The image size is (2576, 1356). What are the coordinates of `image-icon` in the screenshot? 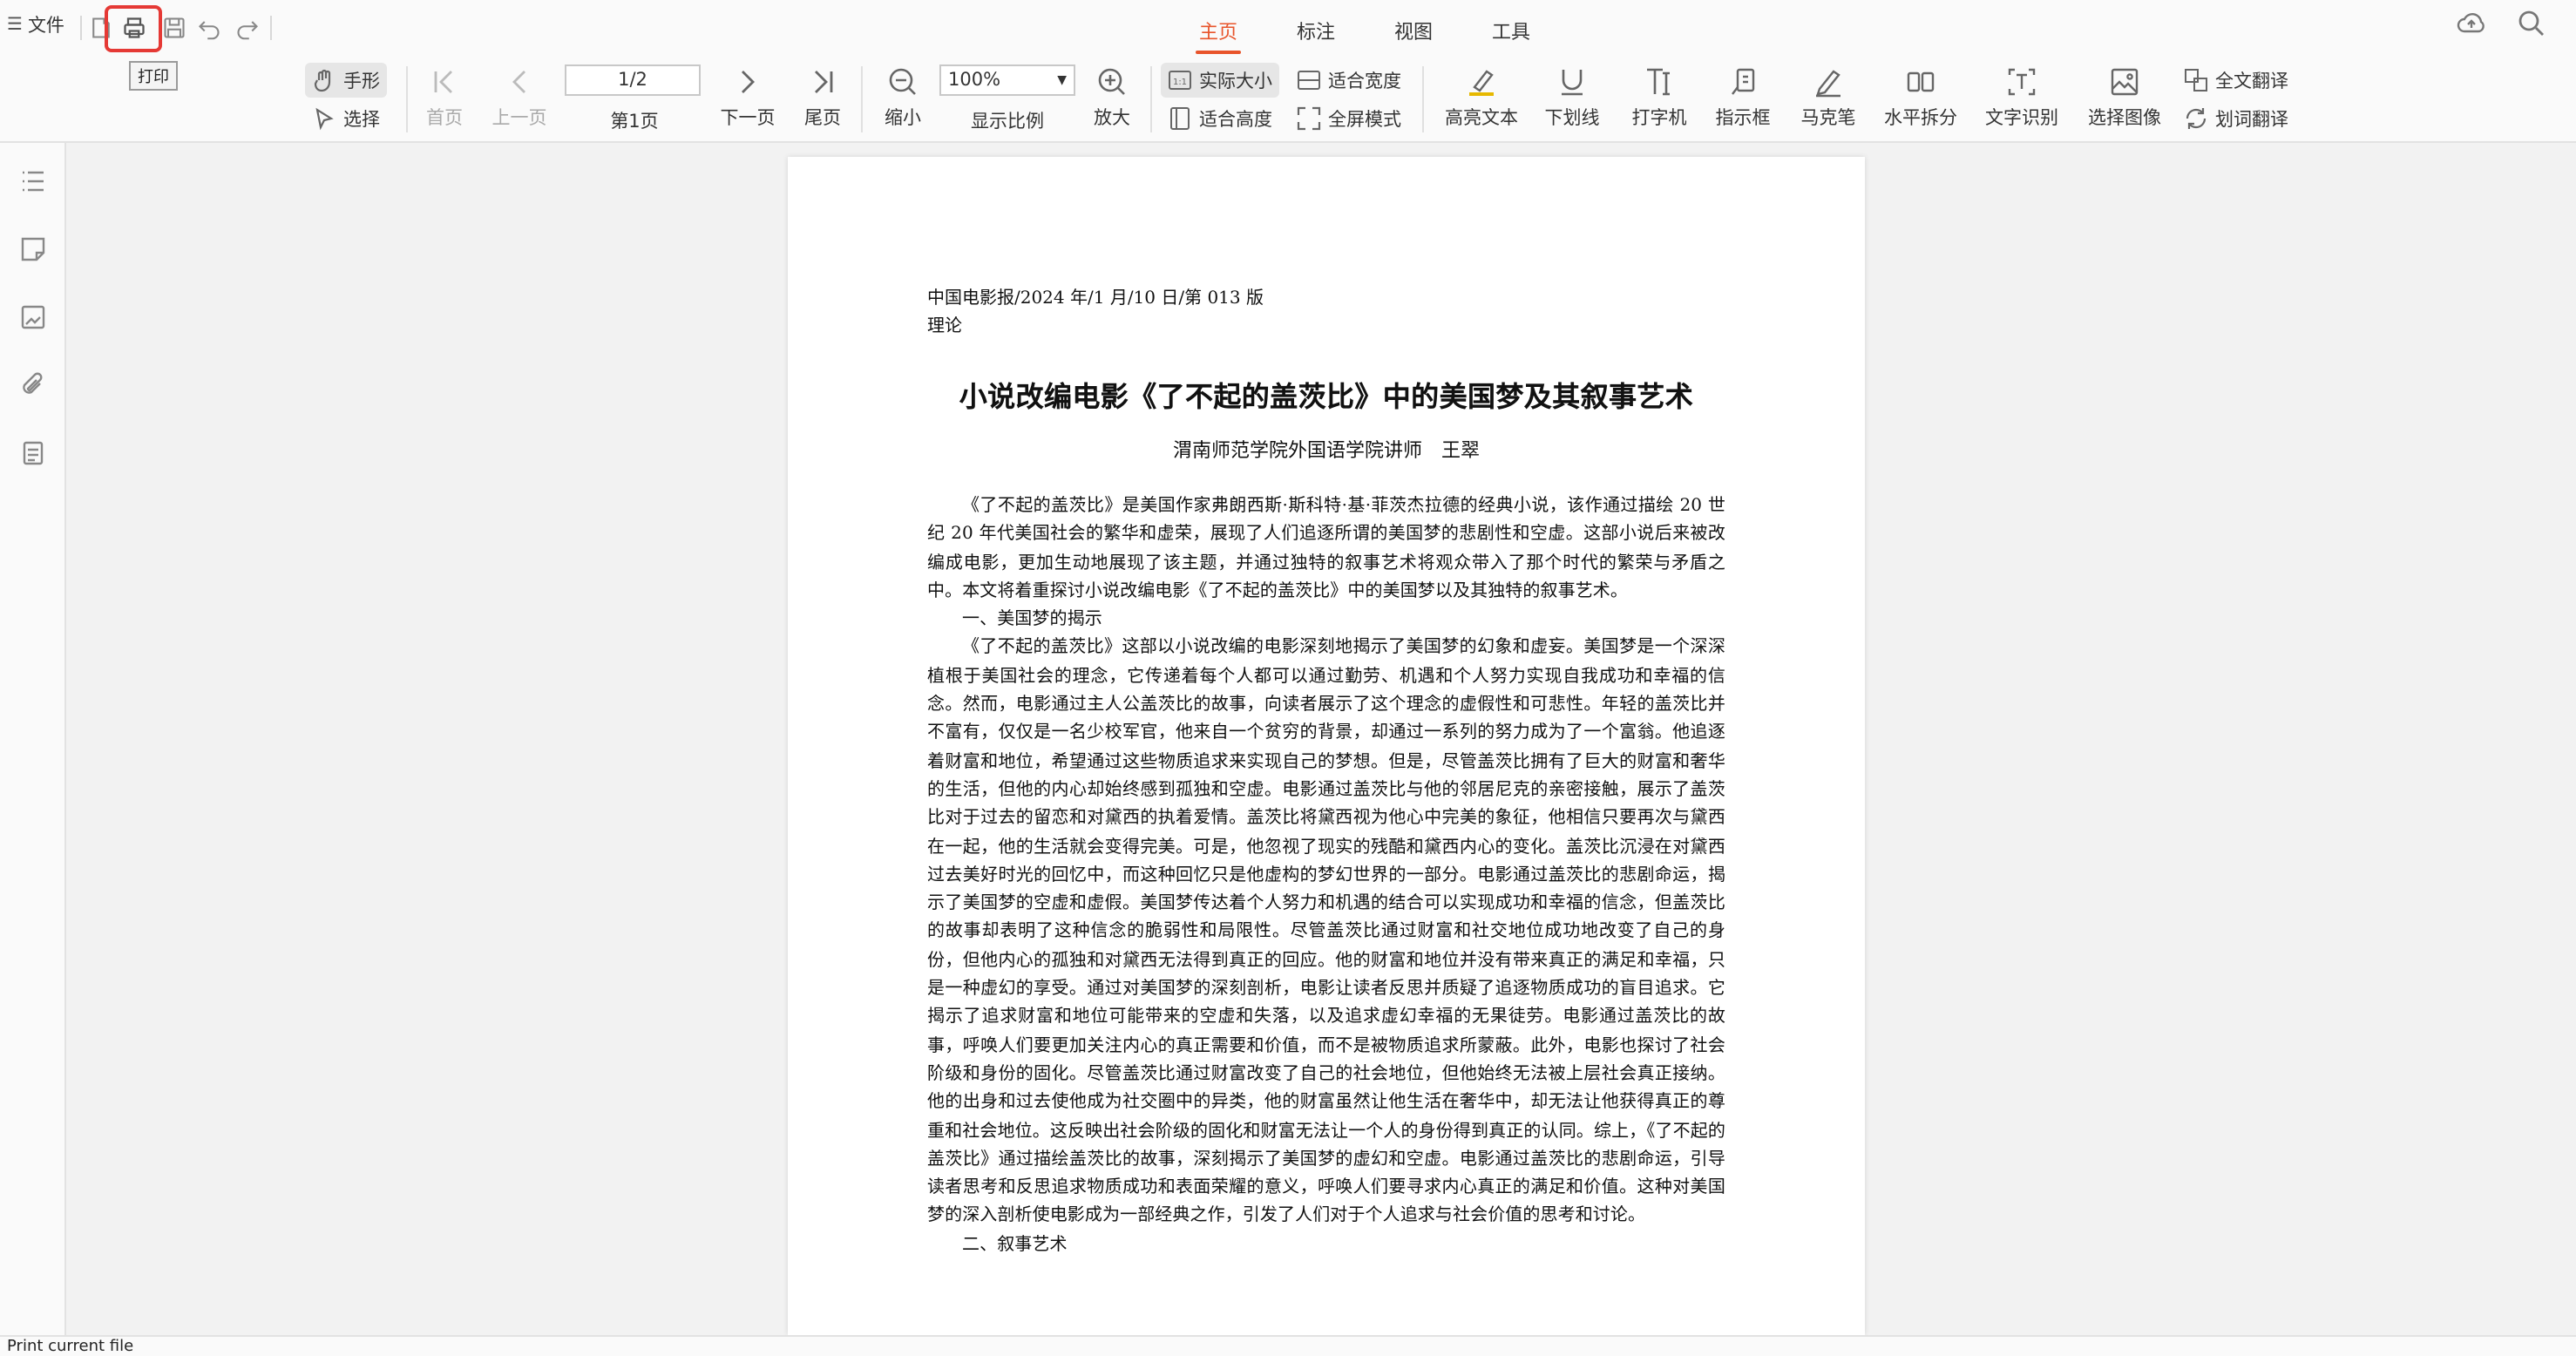 It's located at (2125, 81).